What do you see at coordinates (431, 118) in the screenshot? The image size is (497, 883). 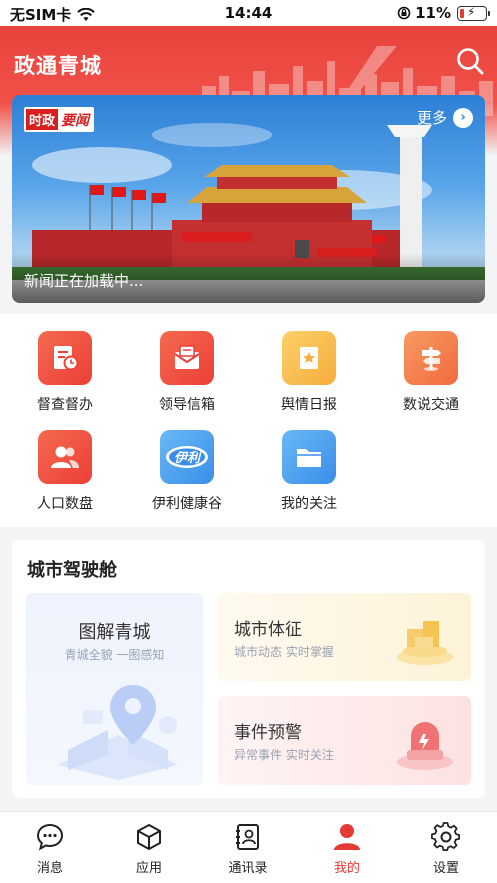 I see `more-label: 更多` at bounding box center [431, 118].